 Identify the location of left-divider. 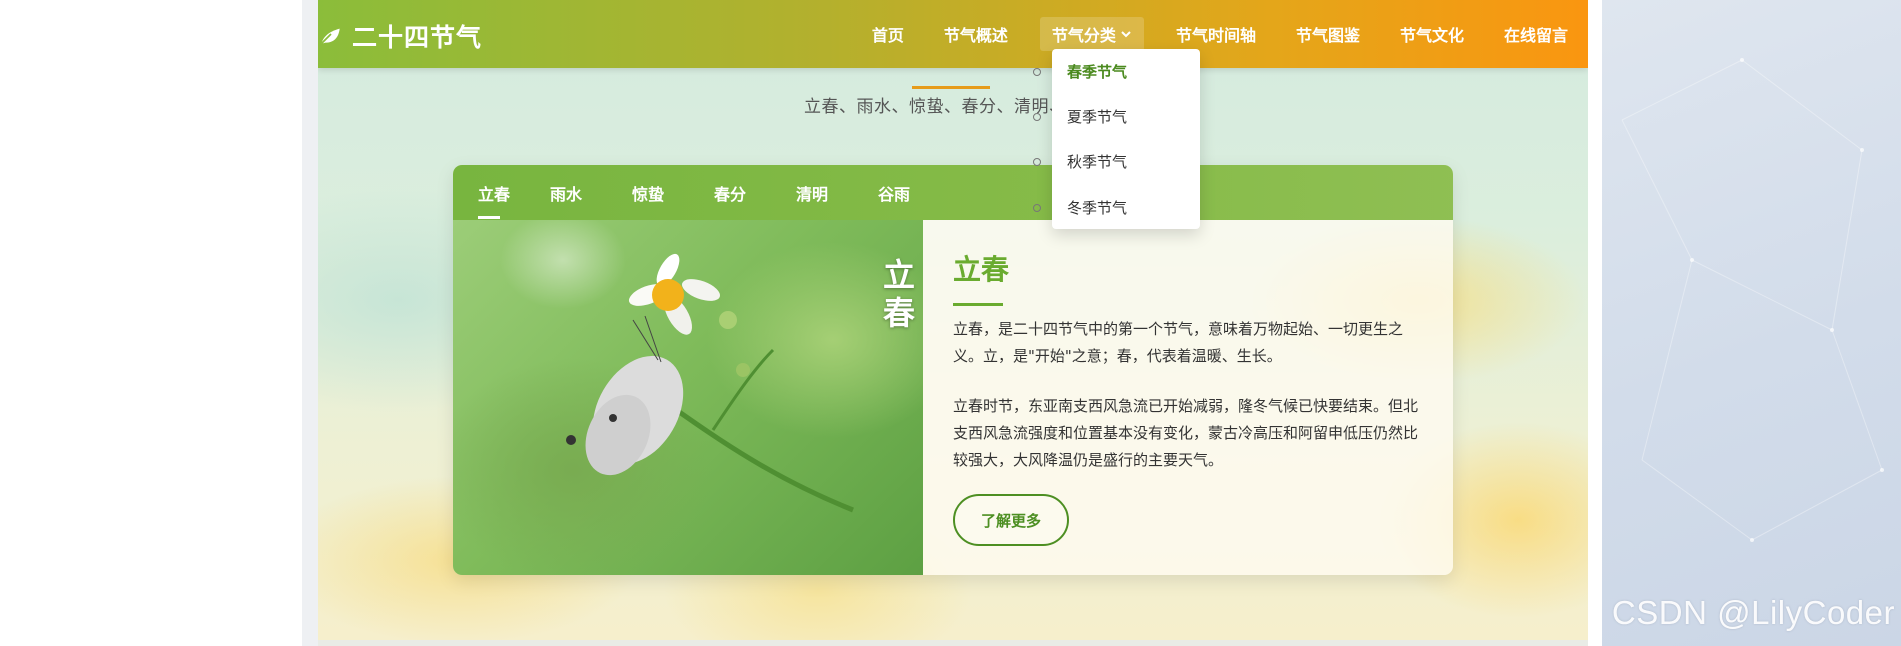
(310, 323).